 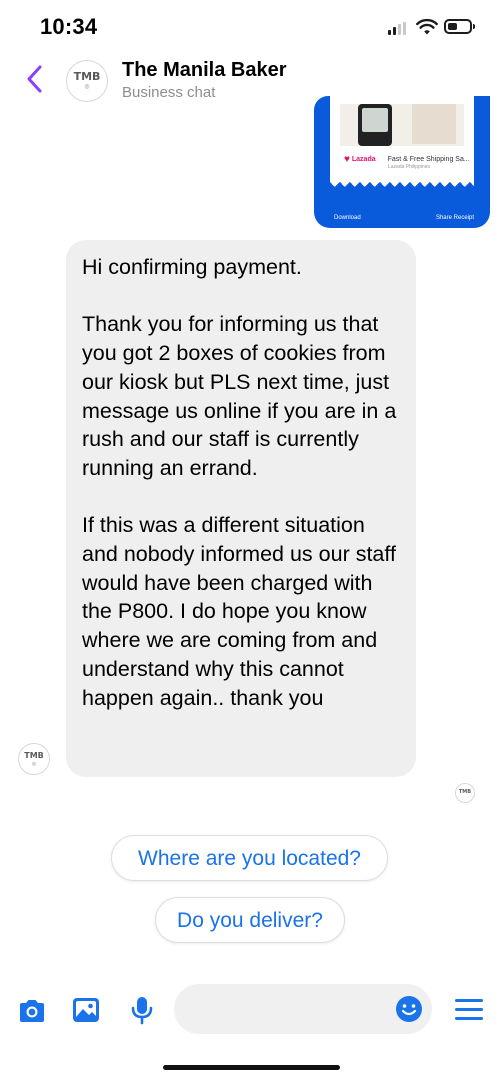 I want to click on ad-brand: Lazada, so click(x=363, y=159).